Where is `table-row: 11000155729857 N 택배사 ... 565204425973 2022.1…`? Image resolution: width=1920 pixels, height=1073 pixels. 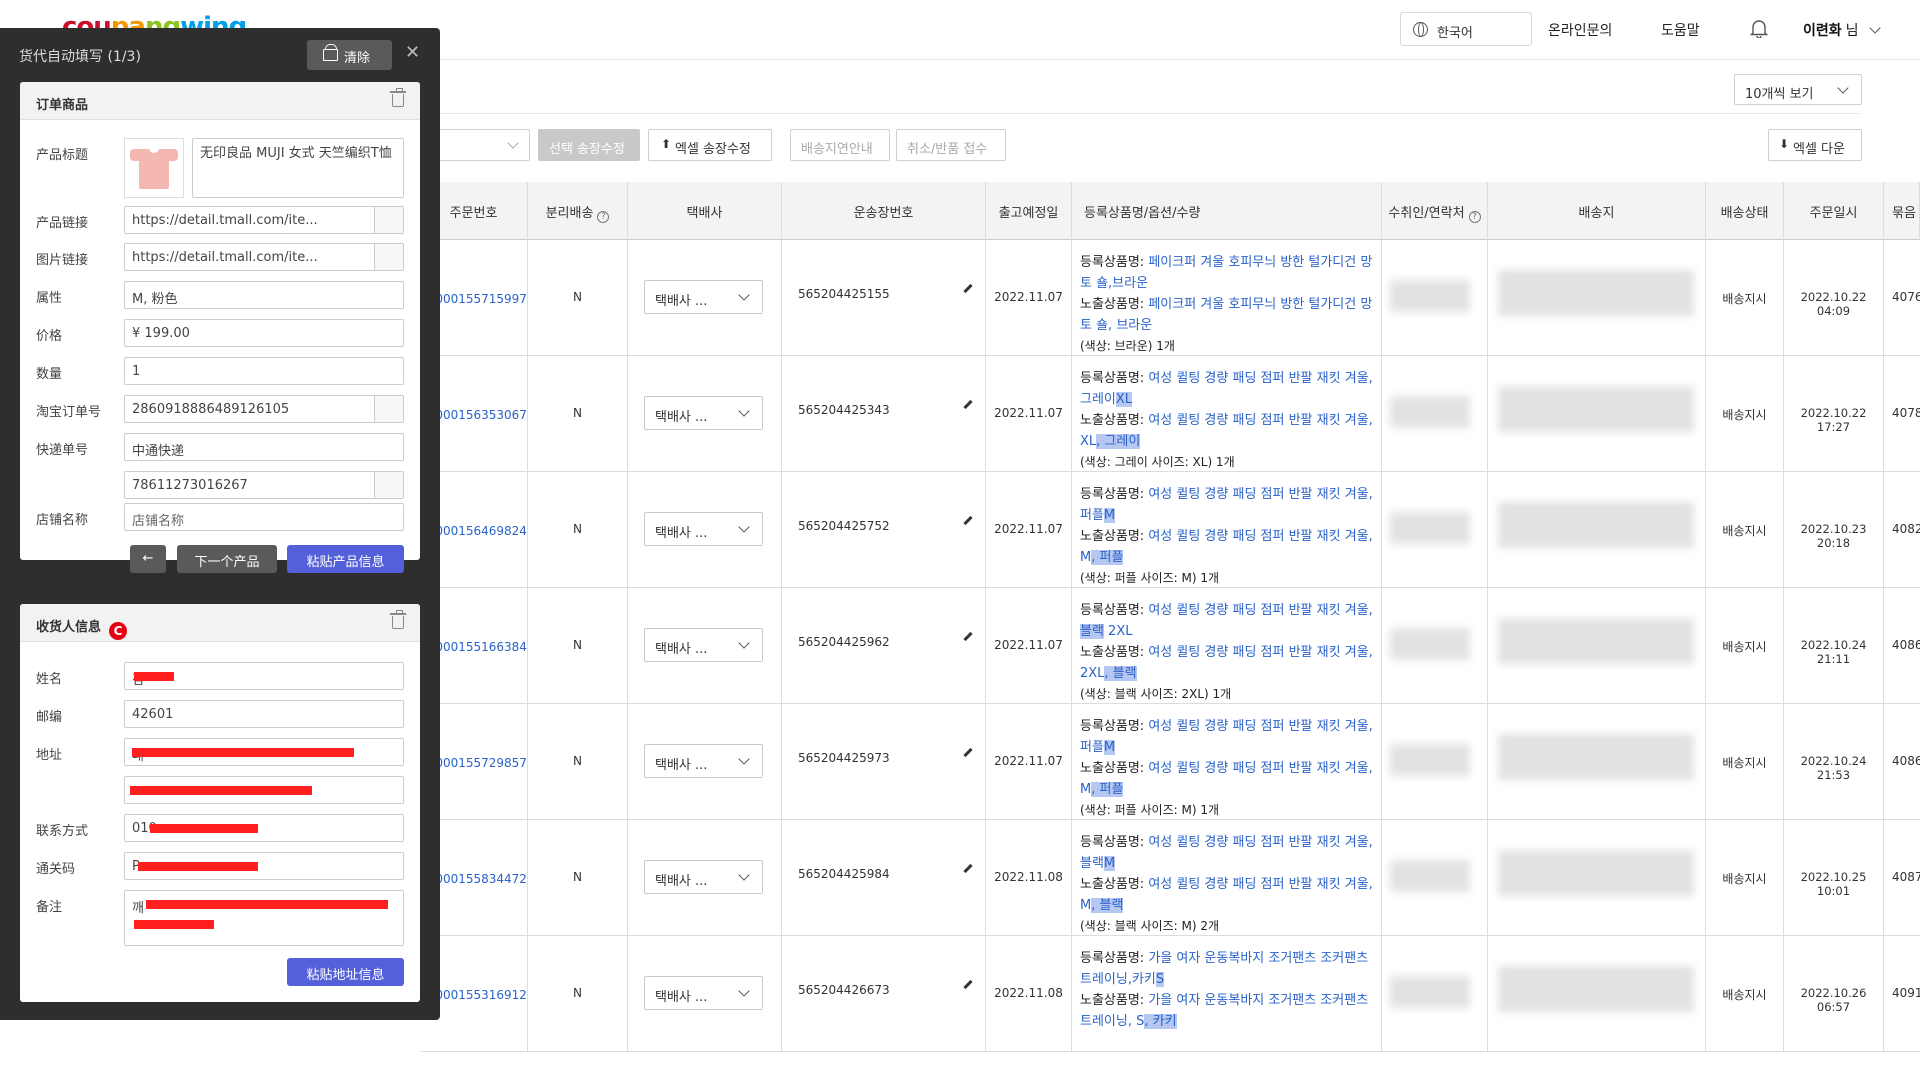
table-row: 11000155729857 N 택배사 ... 565204425973 2022.1… is located at coordinates (1170, 762).